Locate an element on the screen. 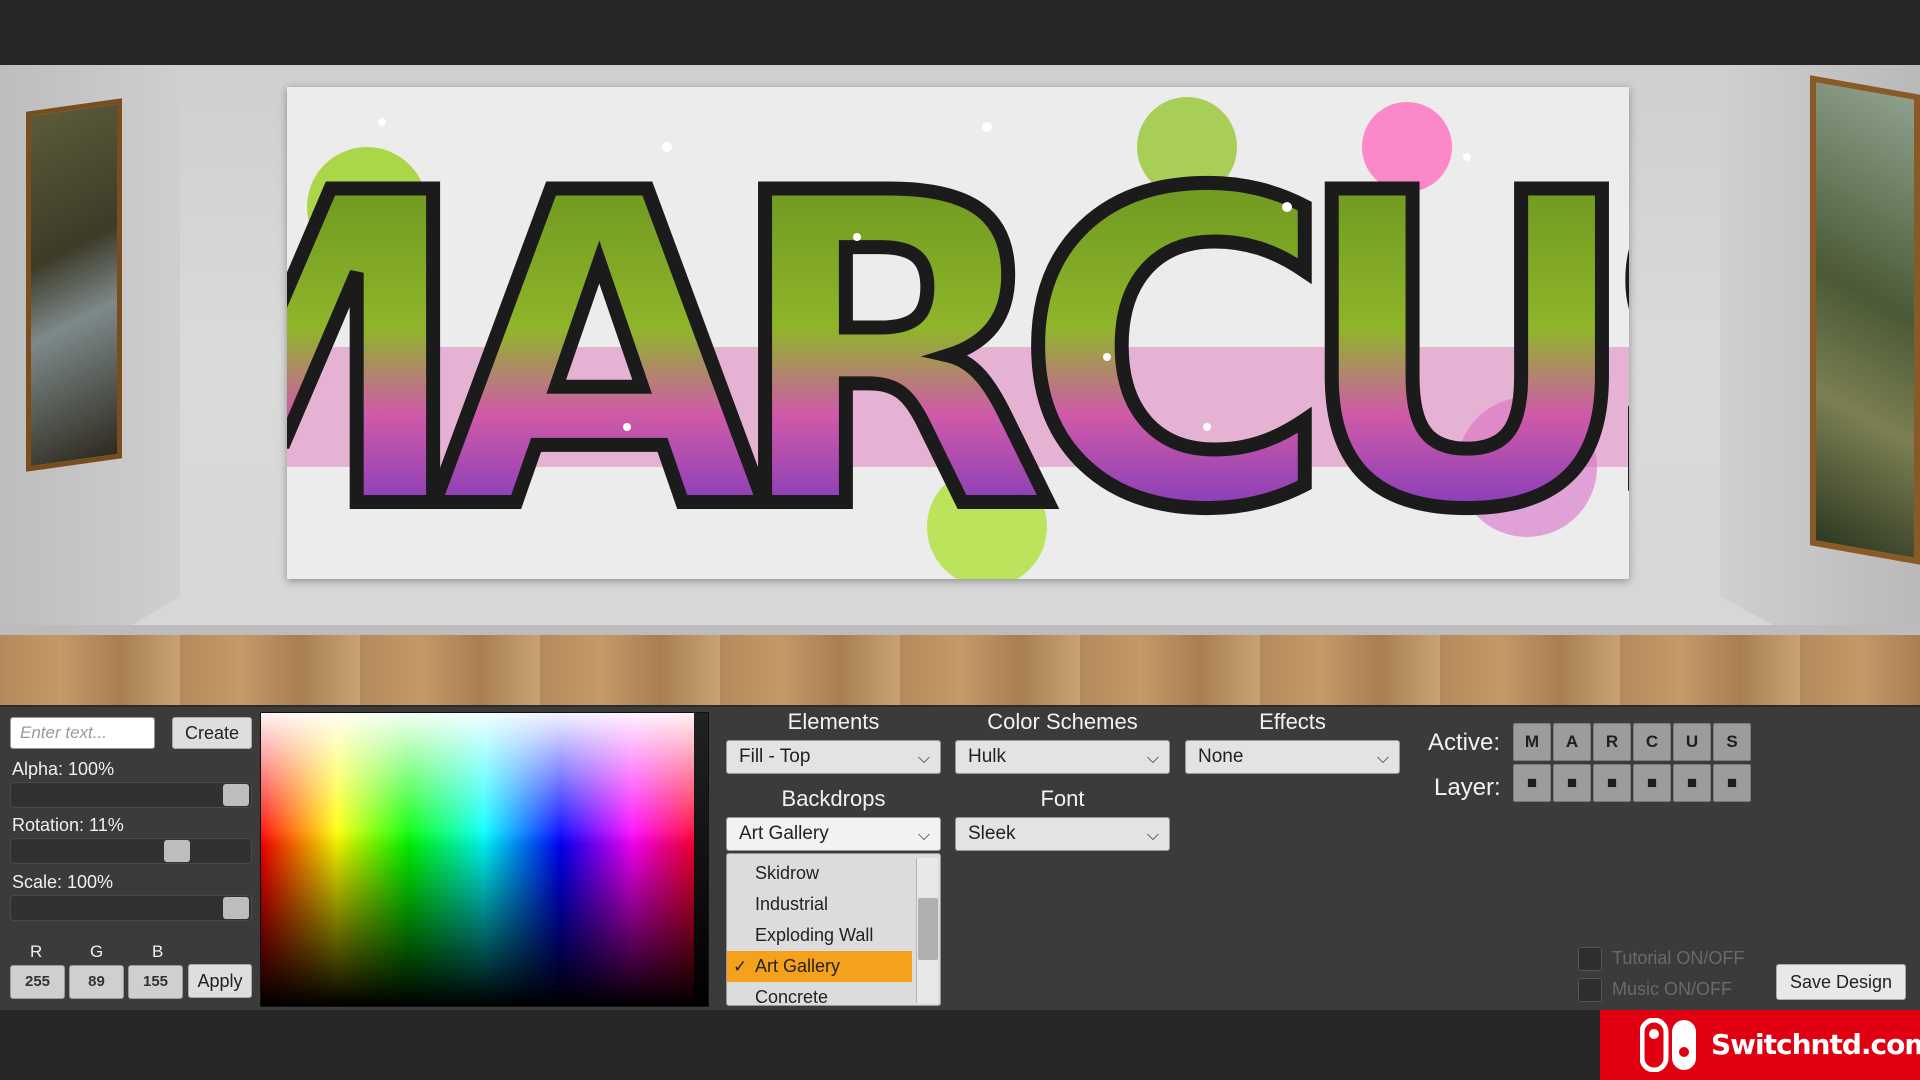 This screenshot has height=1080, width=1920. right-painting is located at coordinates (1865, 320).